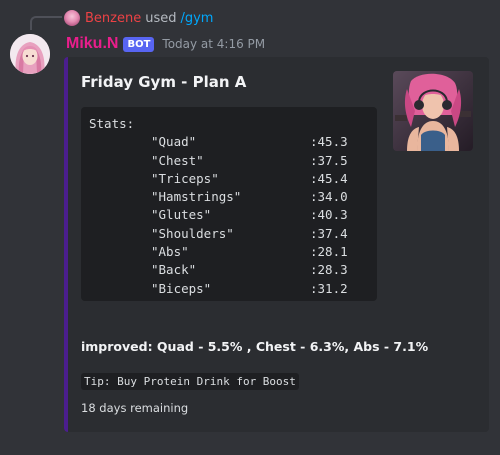 The image size is (500, 455). What do you see at coordinates (329, 142) in the screenshot?
I see `stat-value: :45.3` at bounding box center [329, 142].